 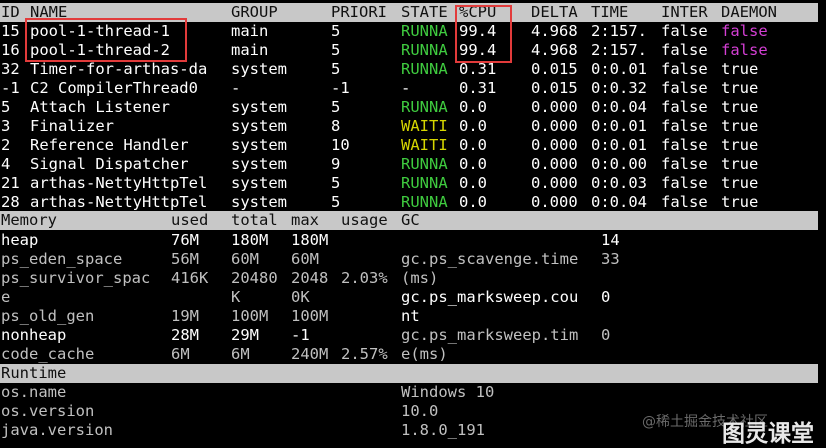 I want to click on col-time: TIME, so click(x=610, y=12).